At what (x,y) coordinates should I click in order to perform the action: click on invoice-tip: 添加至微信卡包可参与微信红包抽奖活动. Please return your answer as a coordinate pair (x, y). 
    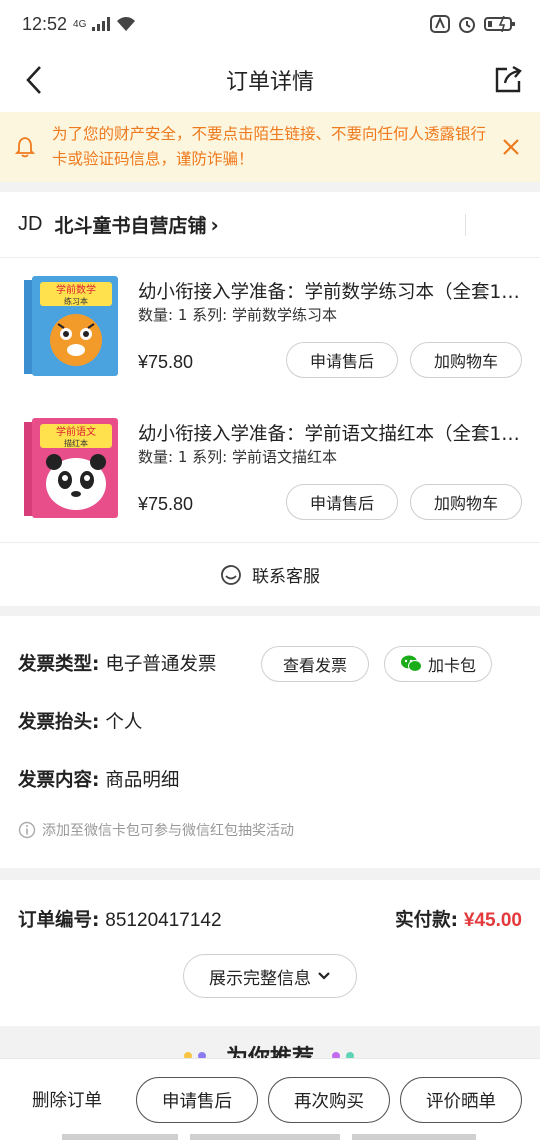
    Looking at the image, I should click on (156, 830).